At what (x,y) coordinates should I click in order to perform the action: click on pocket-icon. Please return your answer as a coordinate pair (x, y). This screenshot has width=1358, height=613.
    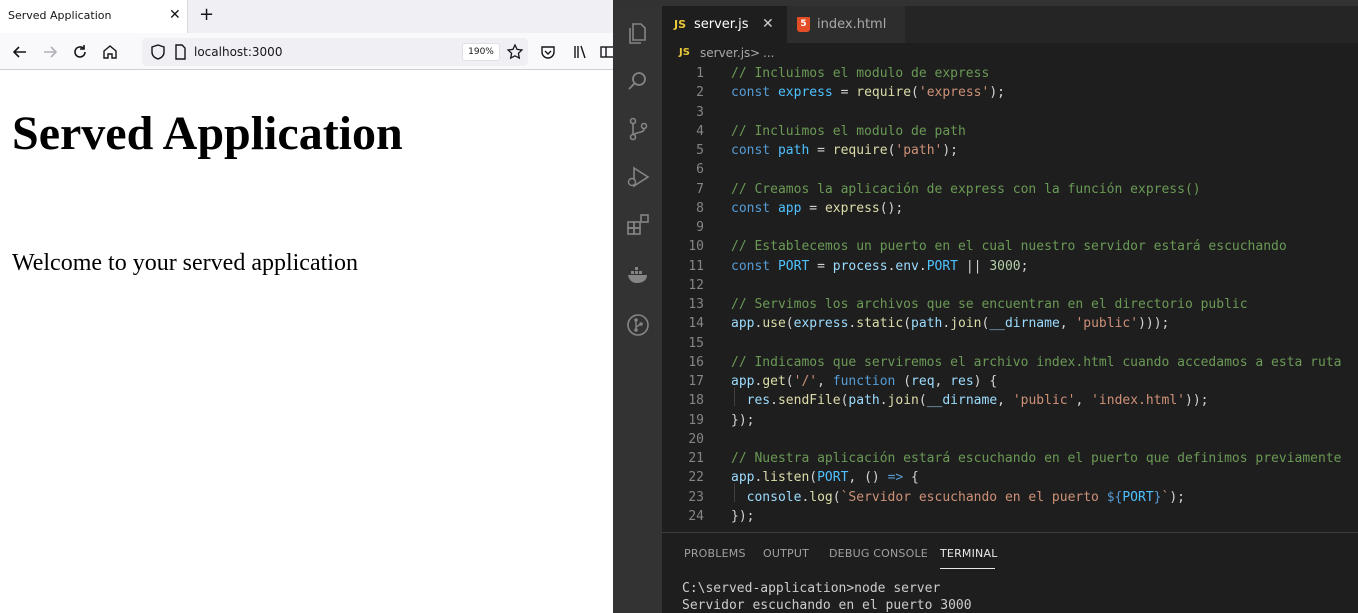
    Looking at the image, I should click on (548, 52).